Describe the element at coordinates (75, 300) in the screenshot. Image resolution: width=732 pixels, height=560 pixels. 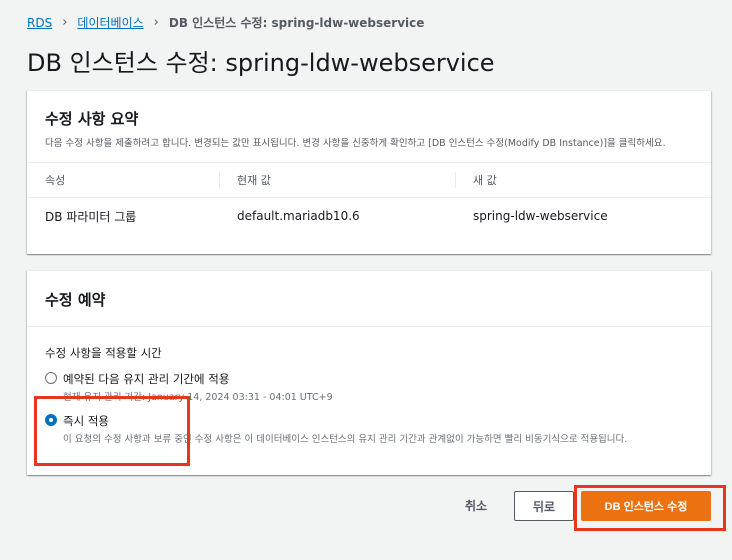
I see `schedule-title: 수정 예약` at that location.